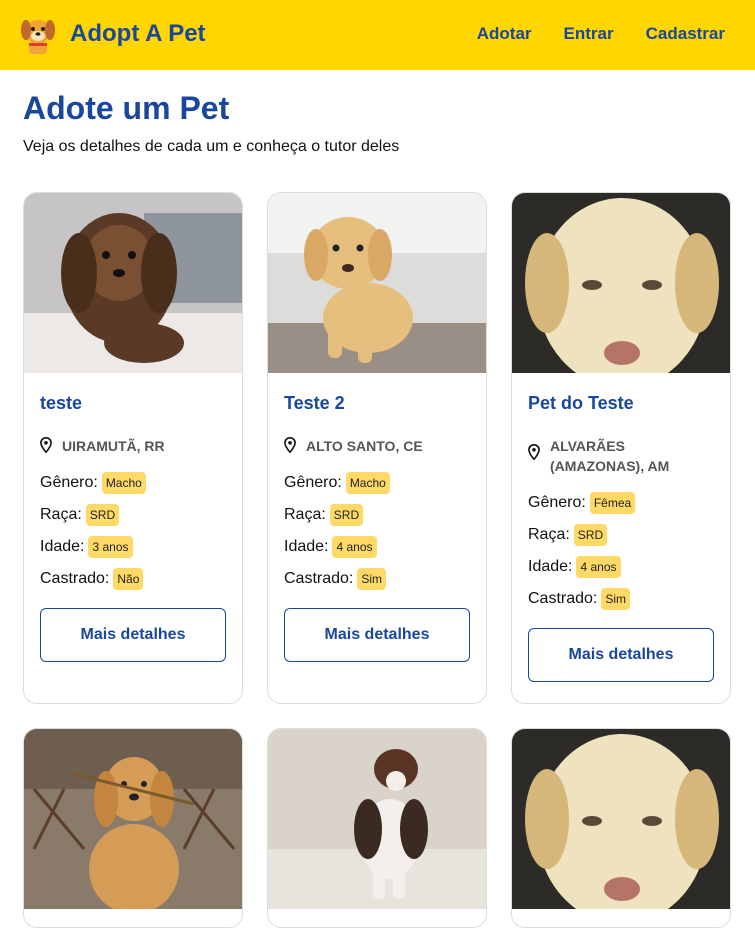 This screenshot has width=755, height=928. I want to click on nav-cadastrar-link: Cadastrar, so click(685, 34).